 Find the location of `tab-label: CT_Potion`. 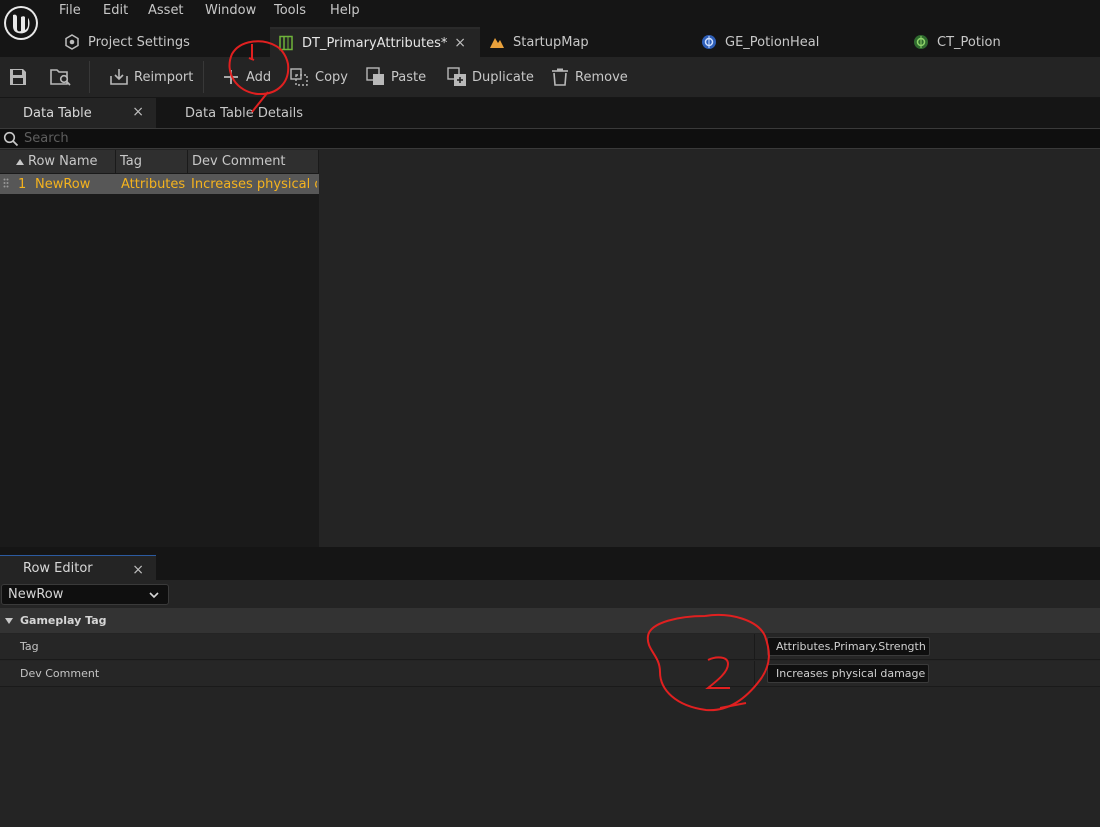

tab-label: CT_Potion is located at coordinates (969, 42).